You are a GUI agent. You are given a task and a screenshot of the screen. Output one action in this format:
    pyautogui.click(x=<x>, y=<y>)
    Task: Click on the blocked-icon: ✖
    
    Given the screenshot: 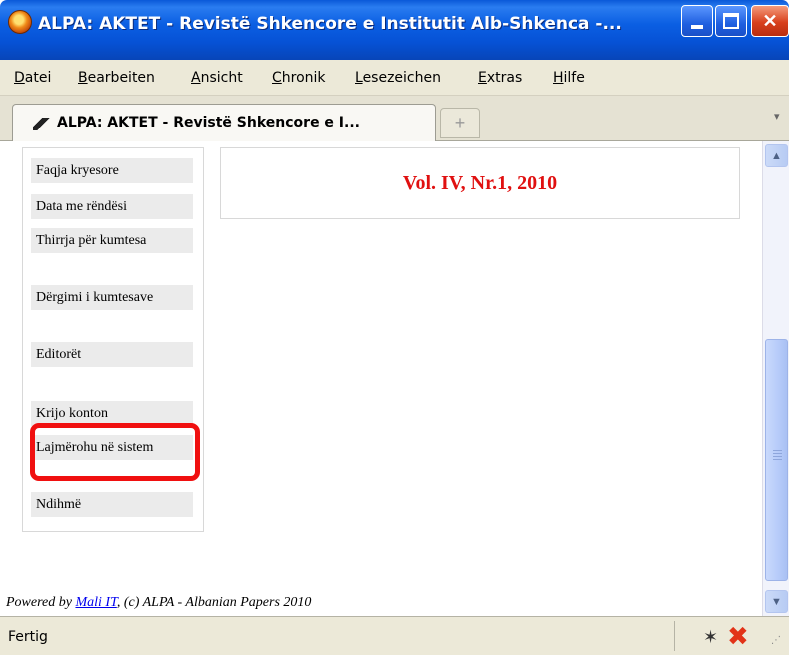 What is the action you would take?
    pyautogui.click(x=738, y=637)
    